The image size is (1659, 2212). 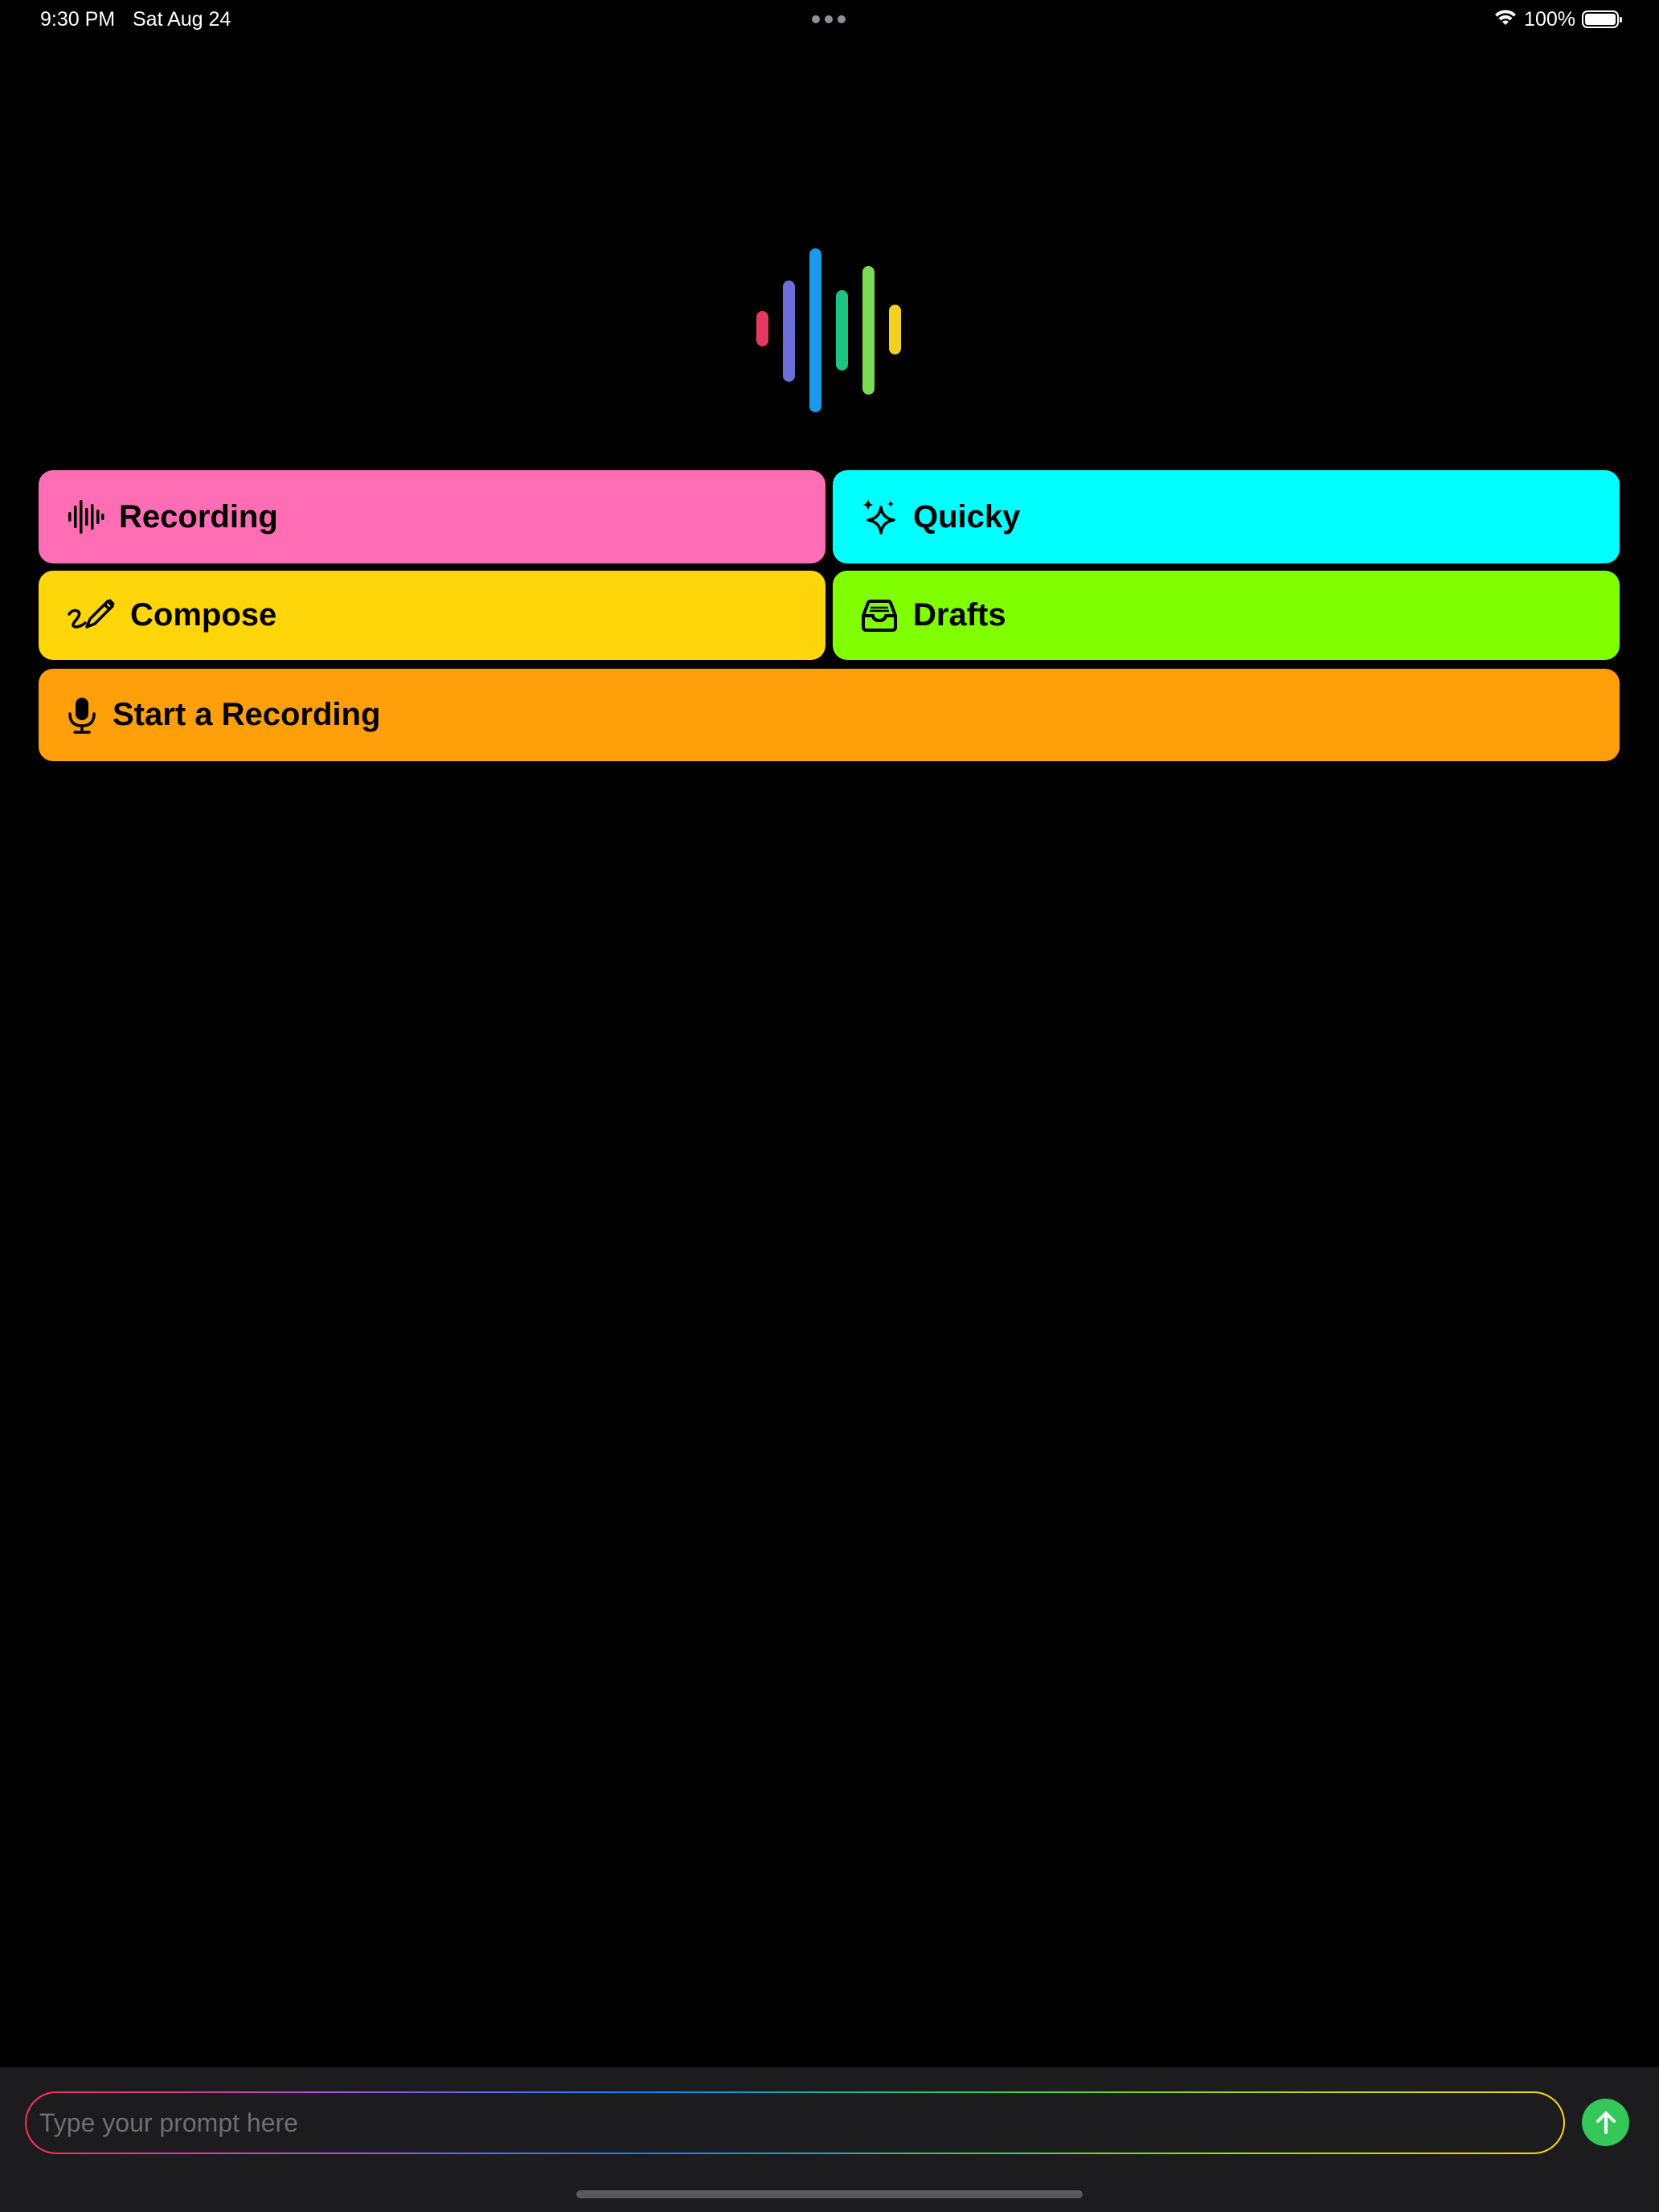 What do you see at coordinates (879, 615) in the screenshot?
I see `tray-icon` at bounding box center [879, 615].